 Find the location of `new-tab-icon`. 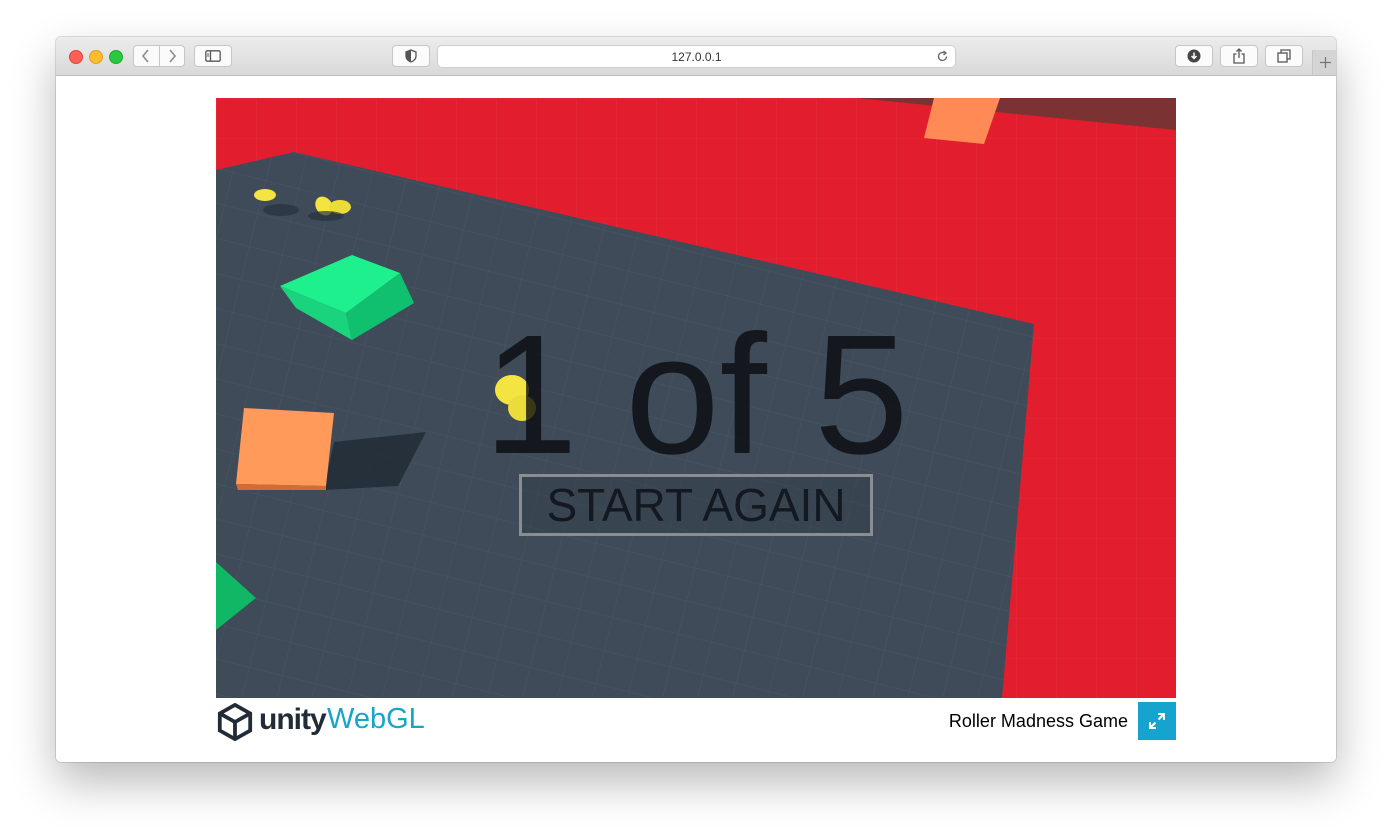

new-tab-icon is located at coordinates (1325, 62).